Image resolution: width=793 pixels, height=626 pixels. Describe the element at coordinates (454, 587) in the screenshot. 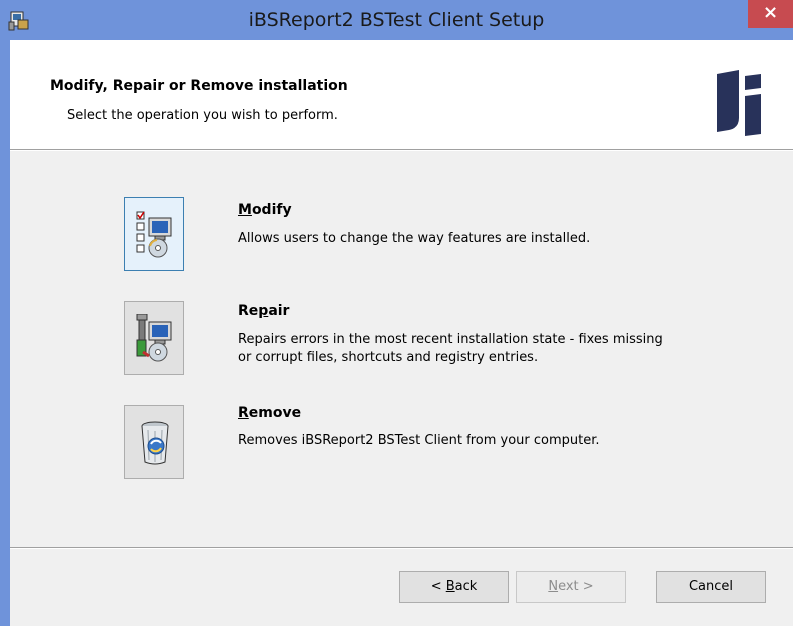

I see `back-button: < Back` at that location.